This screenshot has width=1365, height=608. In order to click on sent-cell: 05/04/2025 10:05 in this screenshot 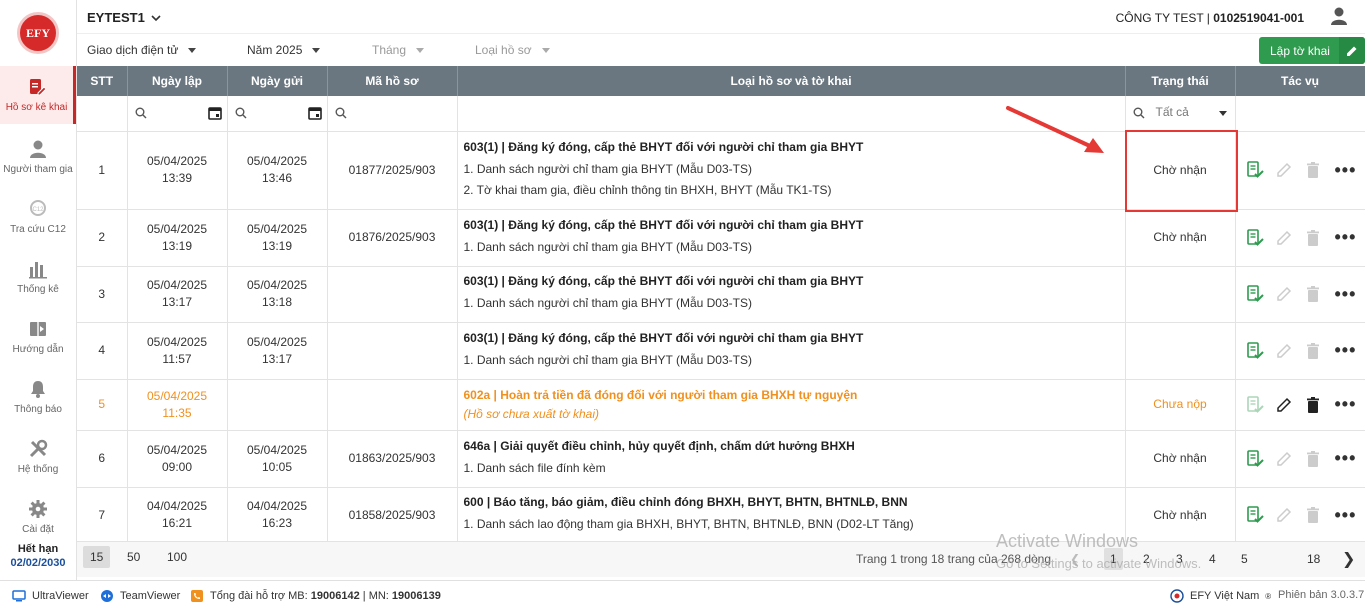, I will do `click(277, 459)`.